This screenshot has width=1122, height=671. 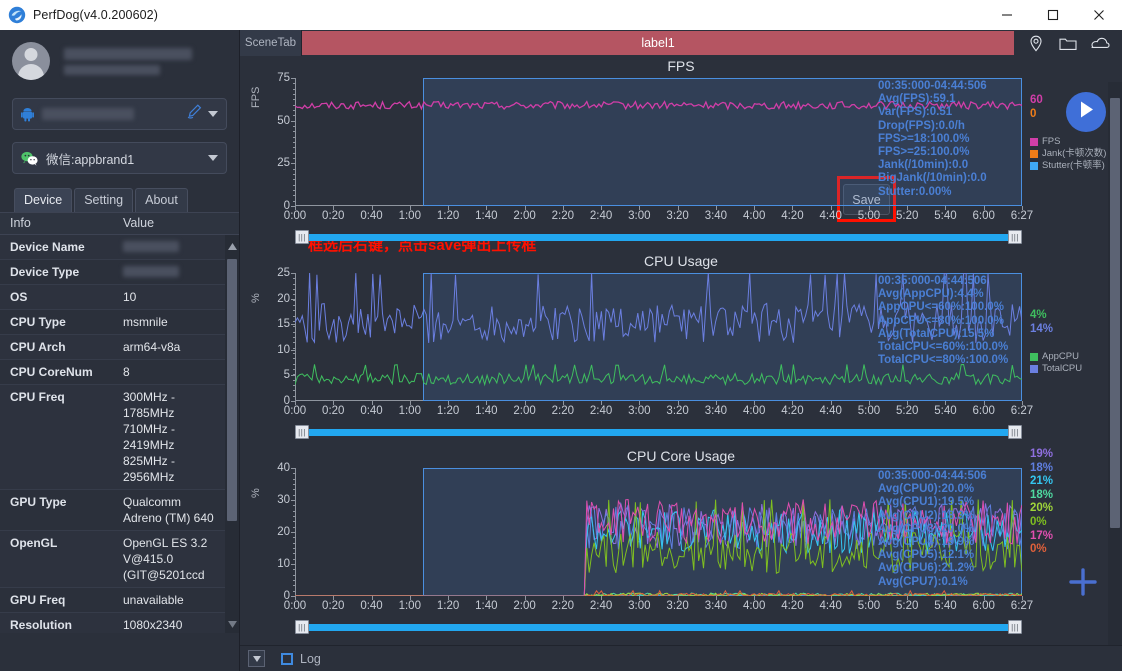 I want to click on legend-label: Stutter(卡顿率), so click(x=1073, y=165).